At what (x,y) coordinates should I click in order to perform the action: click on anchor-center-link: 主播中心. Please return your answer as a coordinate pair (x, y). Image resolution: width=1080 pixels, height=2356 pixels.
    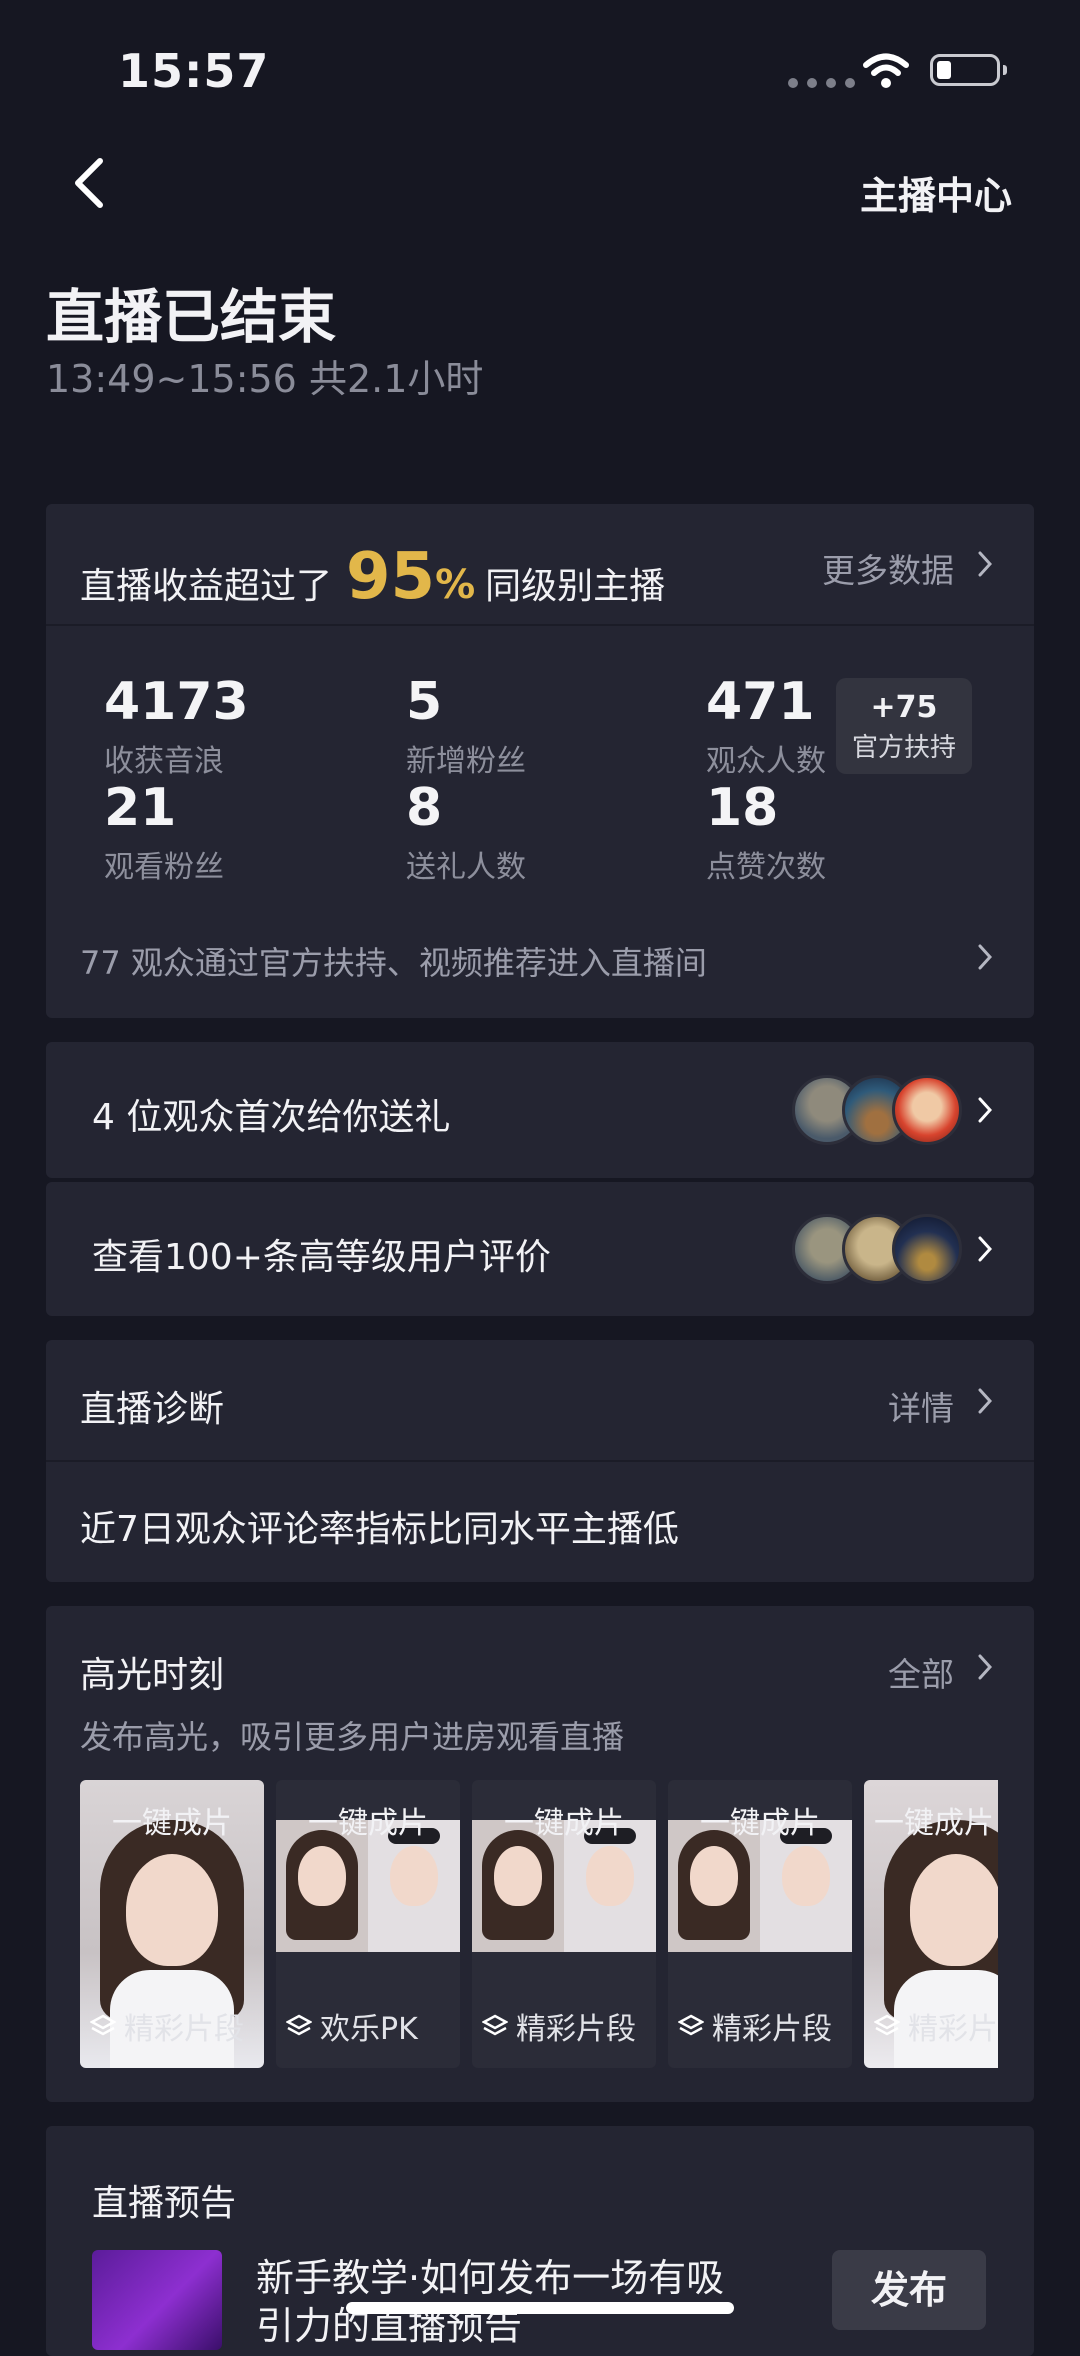
    Looking at the image, I should click on (936, 192).